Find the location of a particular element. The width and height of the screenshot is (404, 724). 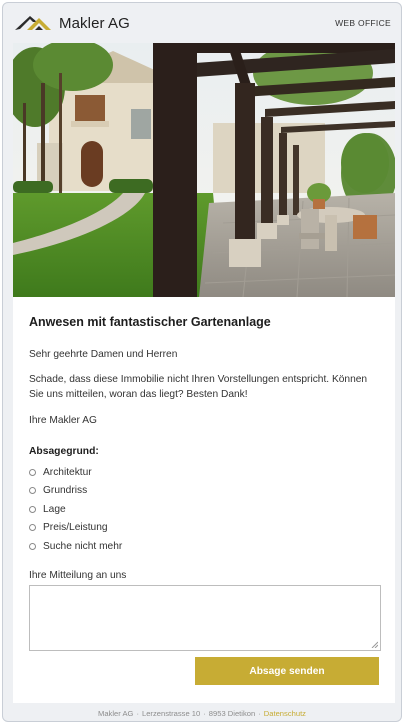

web-office-label: WEB OFFICE is located at coordinates (363, 23).